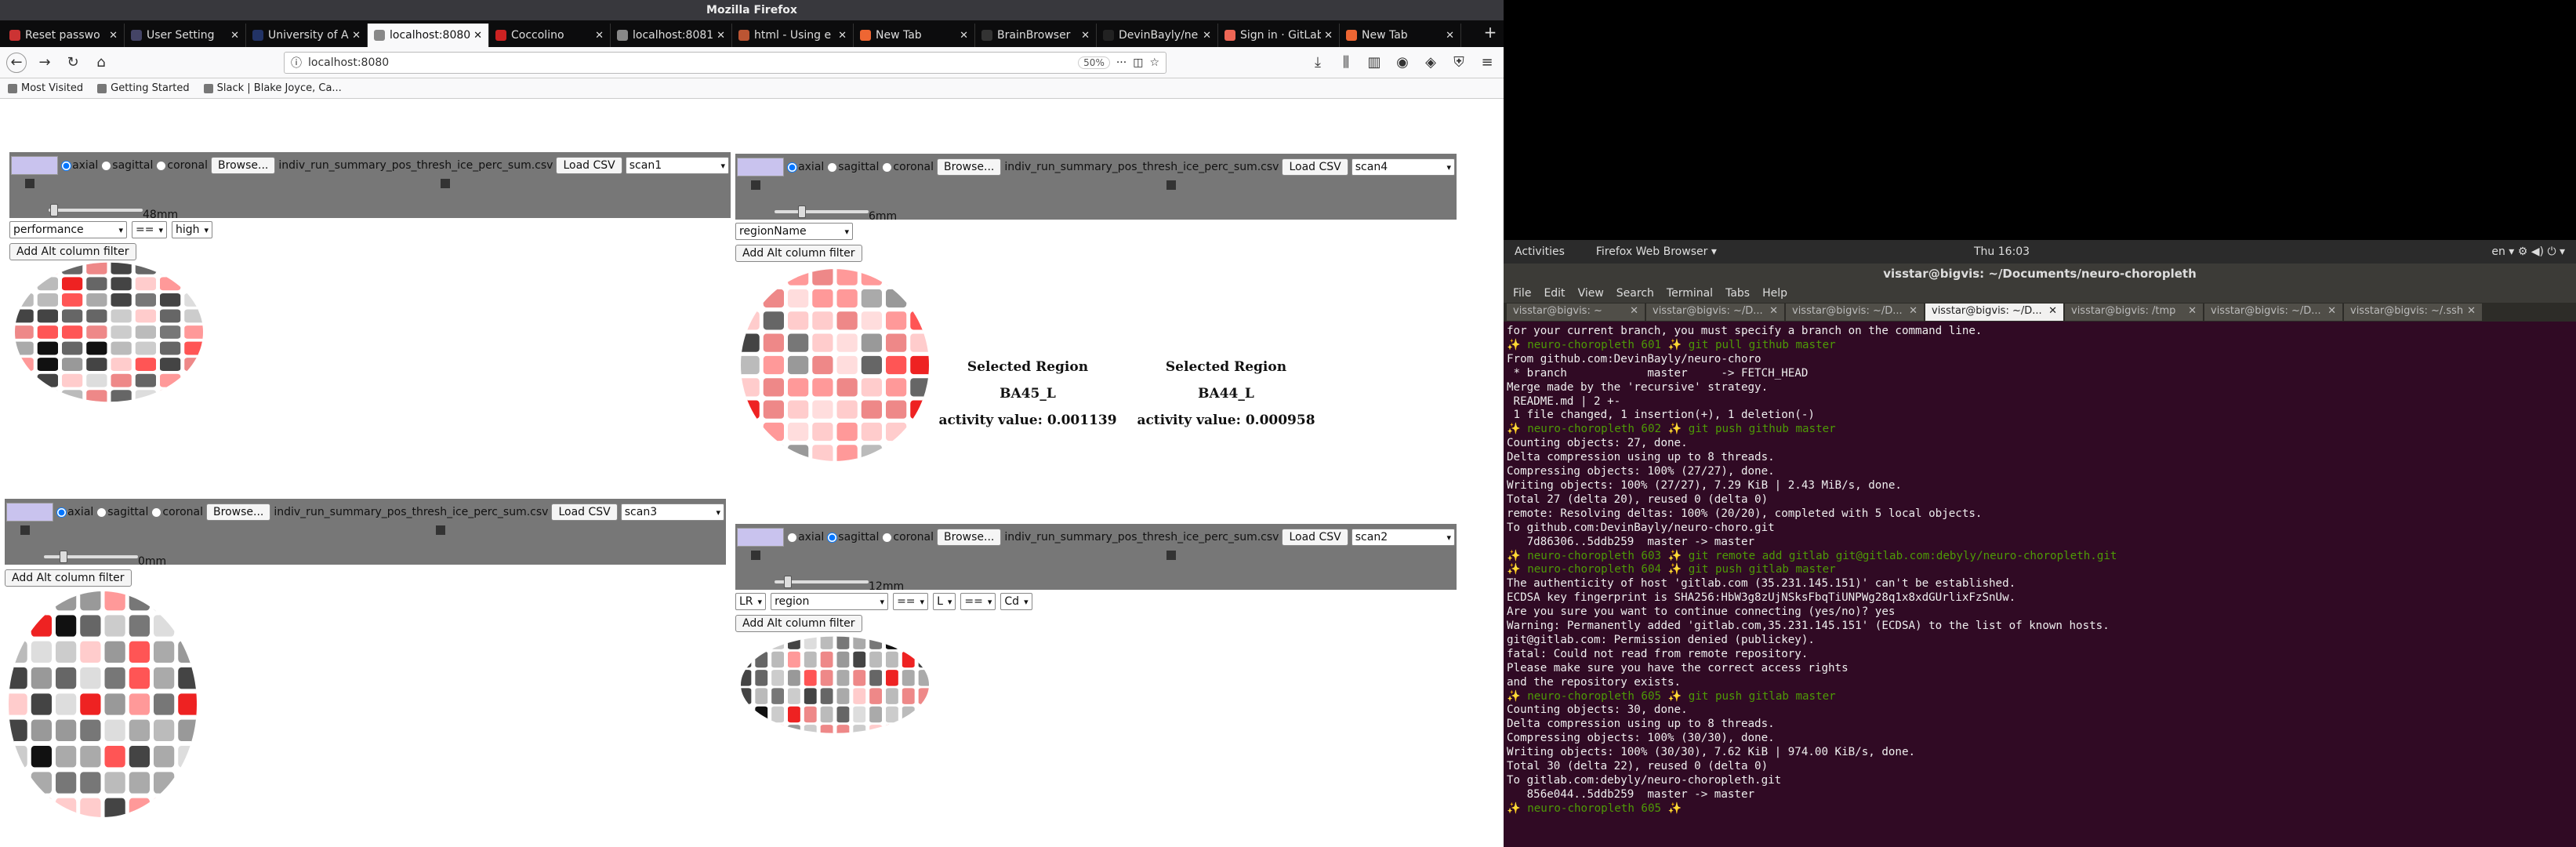 The width and height of the screenshot is (2576, 847). What do you see at coordinates (1540, 251) in the screenshot?
I see `activities-button: Activities` at bounding box center [1540, 251].